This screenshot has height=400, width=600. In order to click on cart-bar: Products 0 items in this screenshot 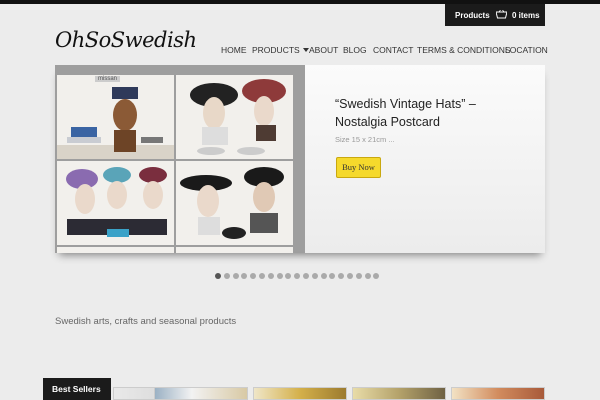, I will do `click(495, 15)`.